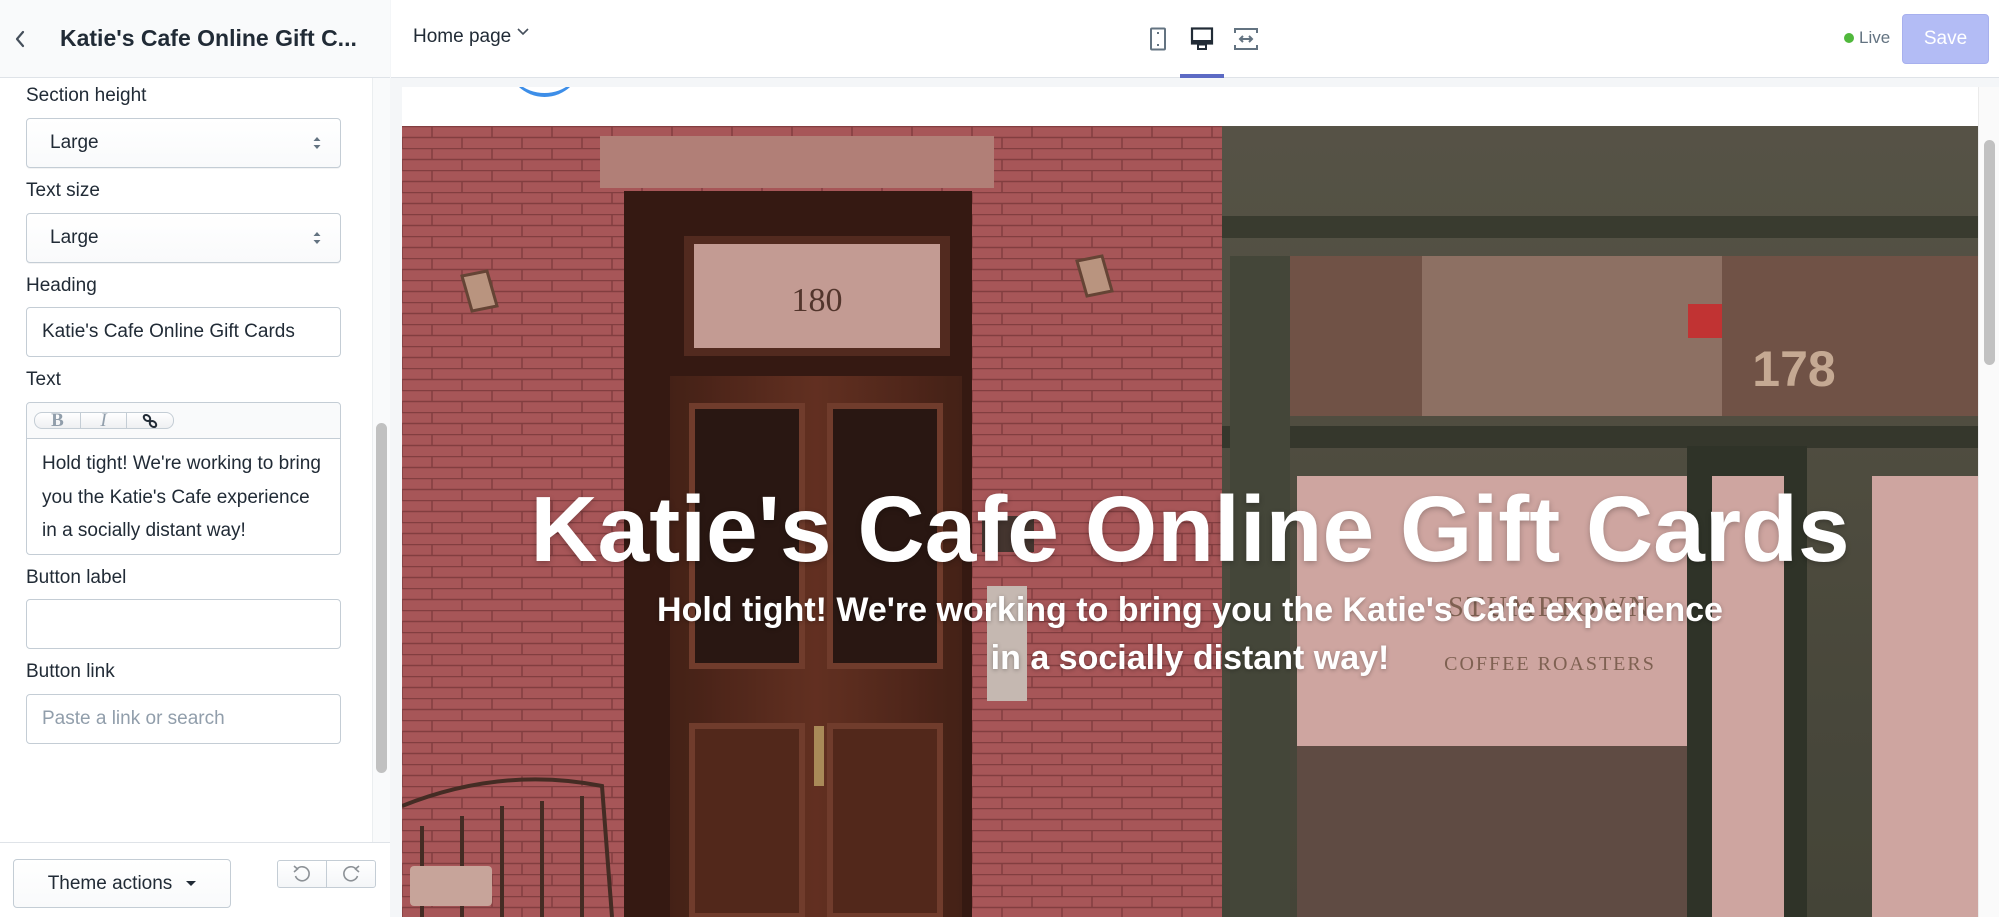  What do you see at coordinates (523, 32) in the screenshot?
I see `chevron-down-icon` at bounding box center [523, 32].